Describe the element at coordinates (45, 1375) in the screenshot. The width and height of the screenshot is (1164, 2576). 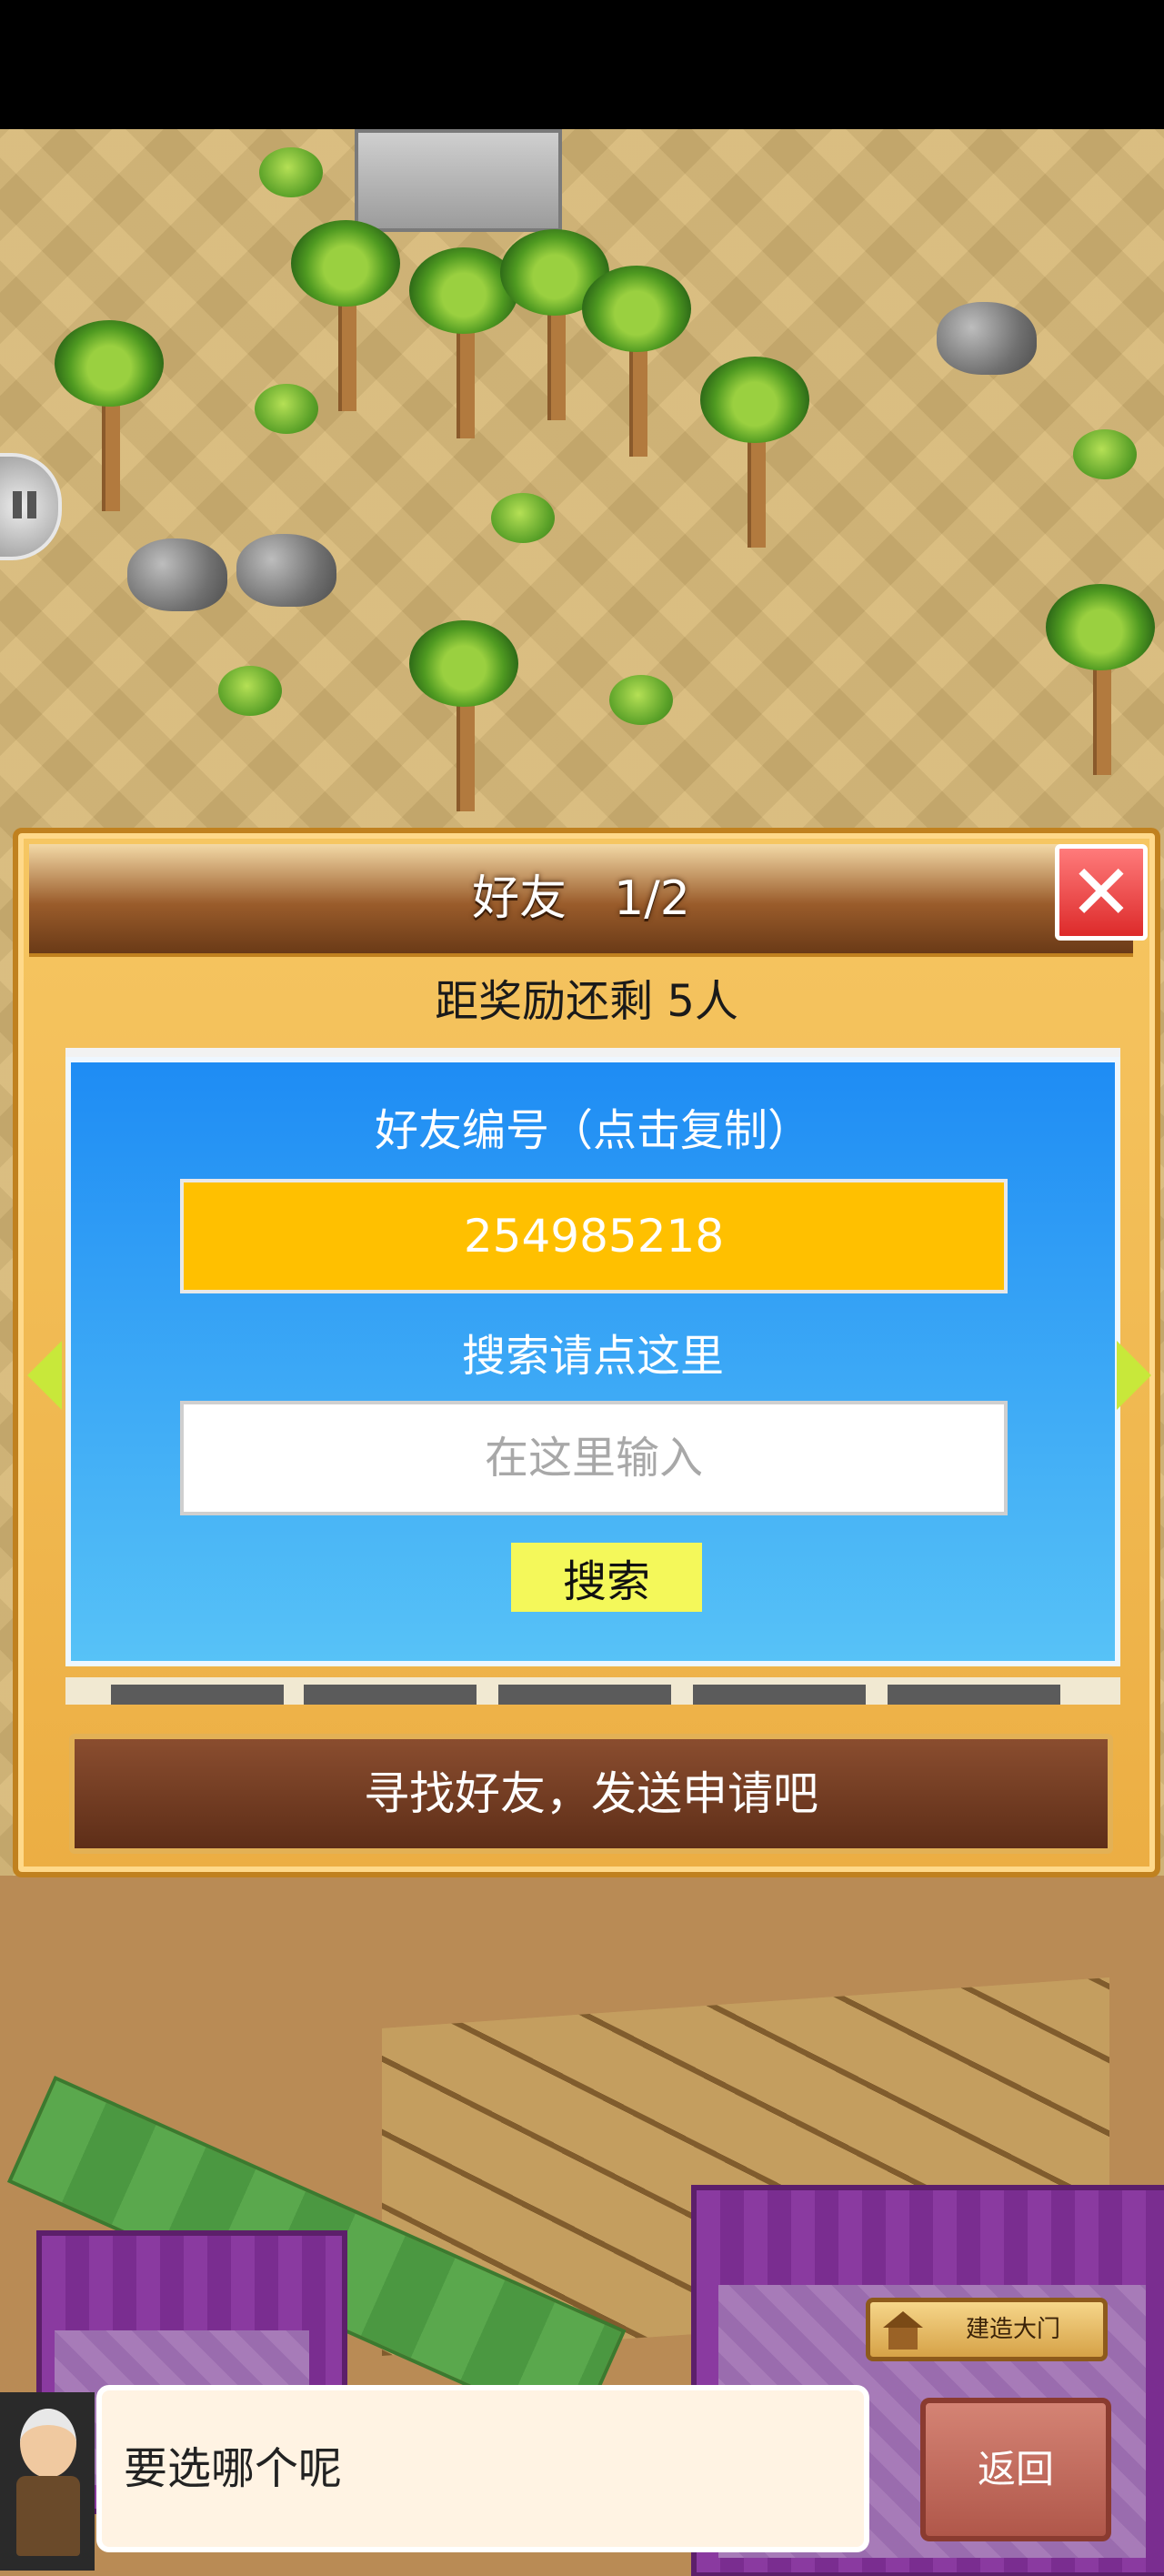
I see `prev-page-arrow-icon` at that location.